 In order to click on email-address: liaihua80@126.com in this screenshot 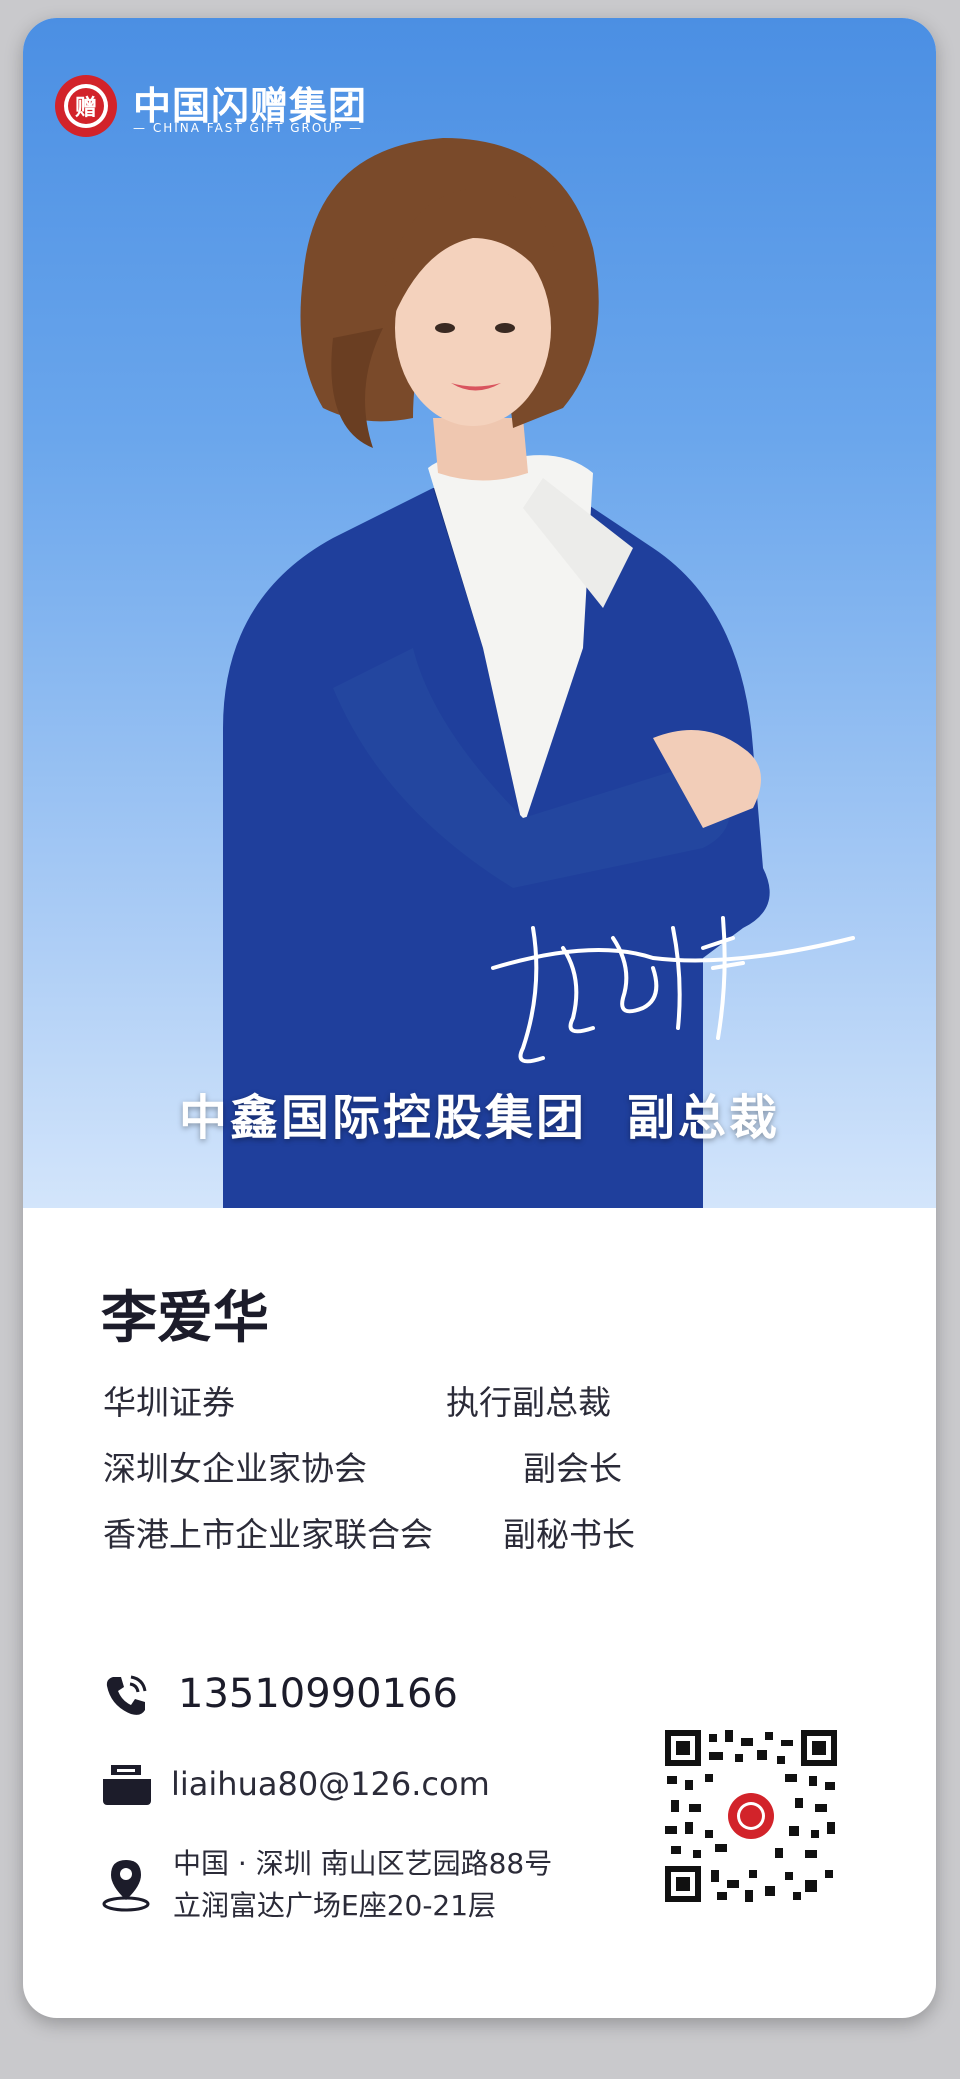, I will do `click(330, 1784)`.